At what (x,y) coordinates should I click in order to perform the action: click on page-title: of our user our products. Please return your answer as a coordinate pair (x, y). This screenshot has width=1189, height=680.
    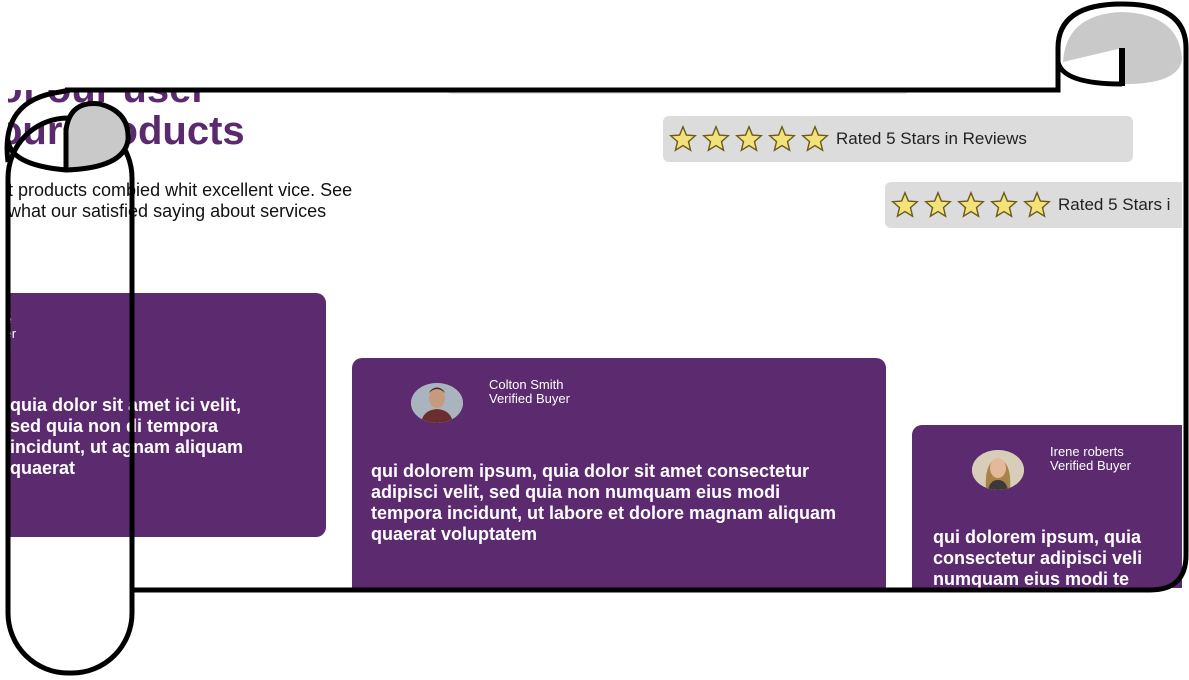
    Looking at the image, I should click on (126, 121).